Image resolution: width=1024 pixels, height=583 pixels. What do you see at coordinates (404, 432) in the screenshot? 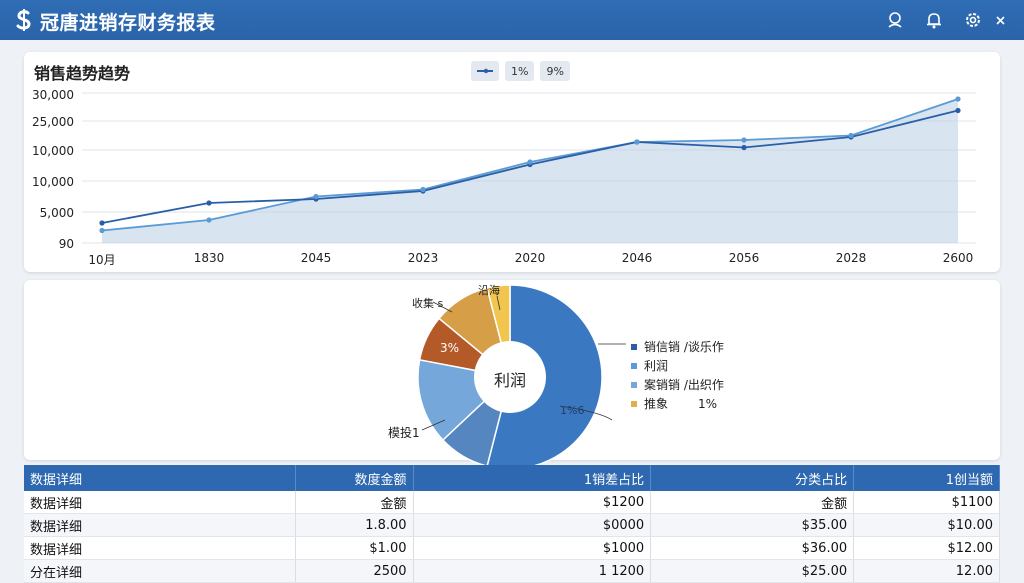
I see `slice-label: 模投1` at bounding box center [404, 432].